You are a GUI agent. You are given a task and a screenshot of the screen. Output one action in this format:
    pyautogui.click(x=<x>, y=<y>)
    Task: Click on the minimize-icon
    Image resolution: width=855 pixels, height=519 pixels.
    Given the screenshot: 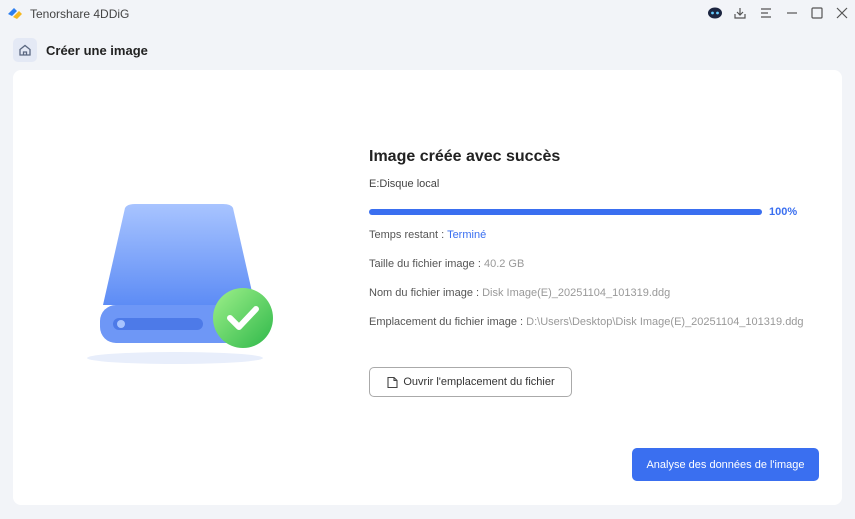 What is the action you would take?
    pyautogui.click(x=792, y=13)
    